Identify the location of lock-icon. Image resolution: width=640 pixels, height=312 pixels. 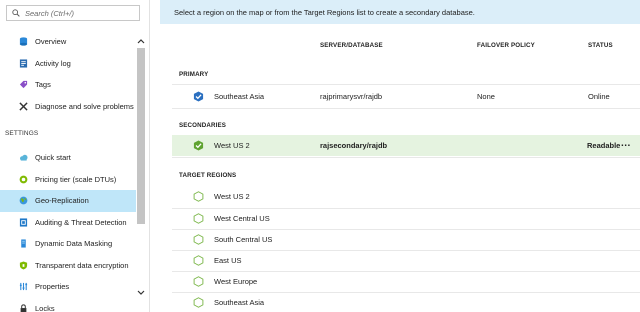
(23, 308).